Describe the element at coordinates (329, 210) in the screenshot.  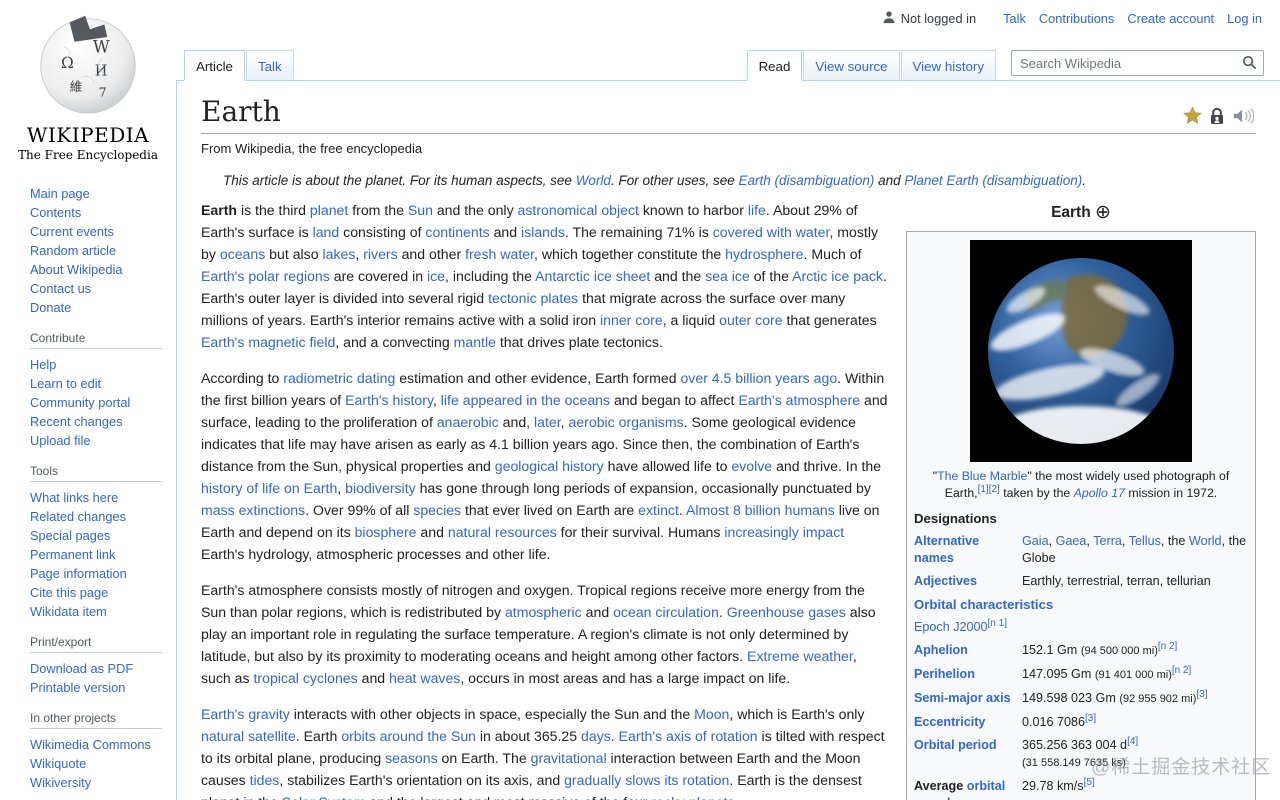
I see `wiki-link: planet` at that location.